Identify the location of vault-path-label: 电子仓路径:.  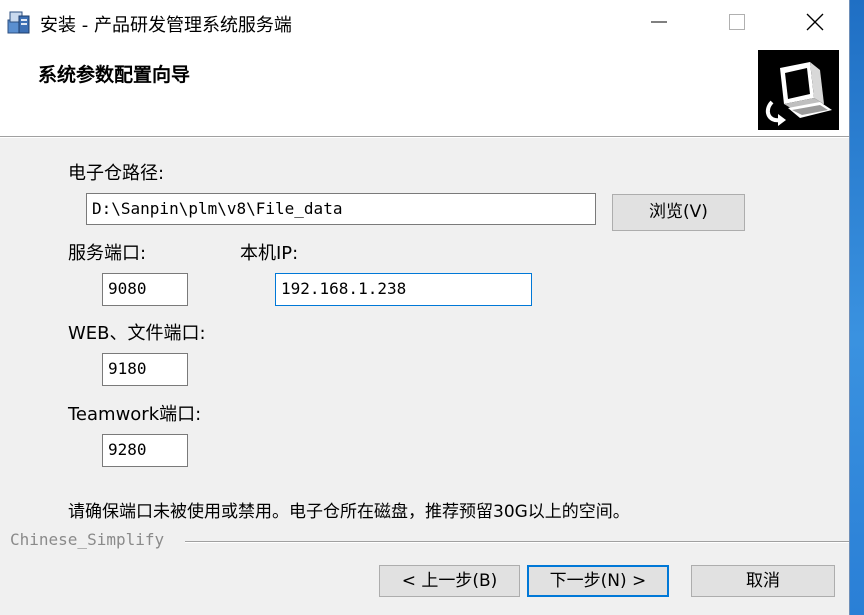
(116, 173).